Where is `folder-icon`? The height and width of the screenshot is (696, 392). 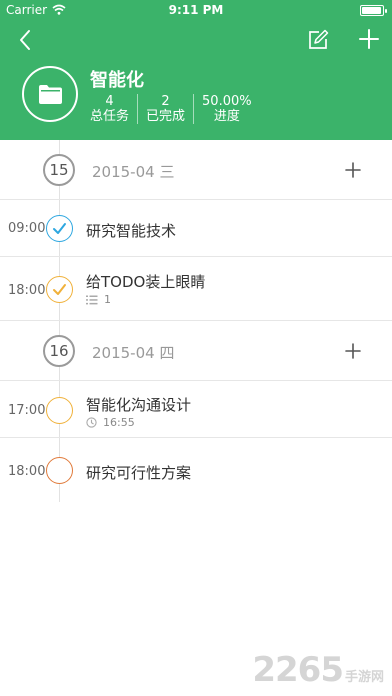
folder-icon is located at coordinates (50, 94).